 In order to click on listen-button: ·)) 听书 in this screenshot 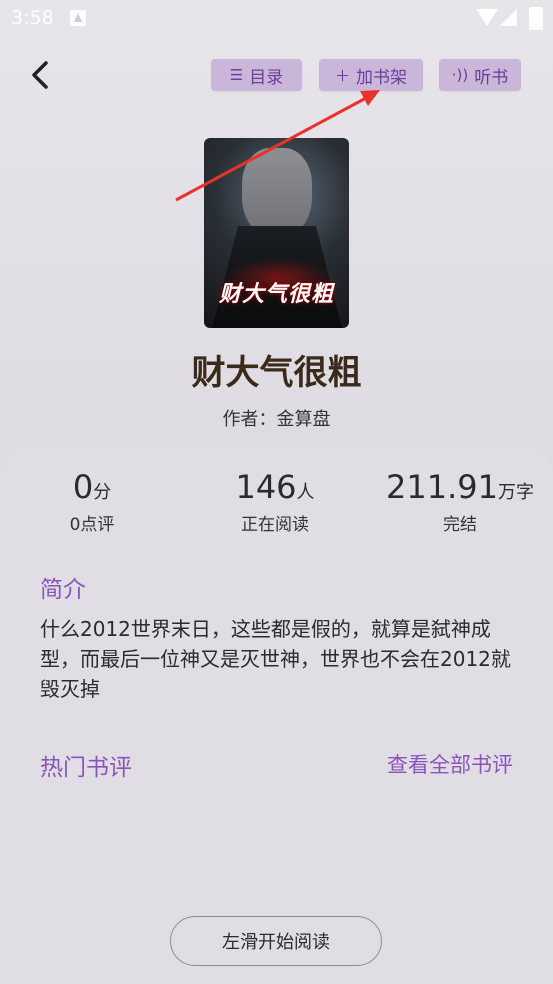, I will do `click(480, 75)`.